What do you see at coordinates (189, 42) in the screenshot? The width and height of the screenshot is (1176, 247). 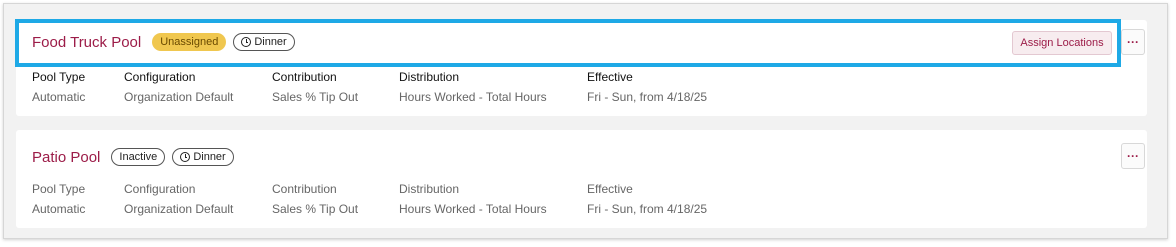 I see `status-badge: Unassigned` at bounding box center [189, 42].